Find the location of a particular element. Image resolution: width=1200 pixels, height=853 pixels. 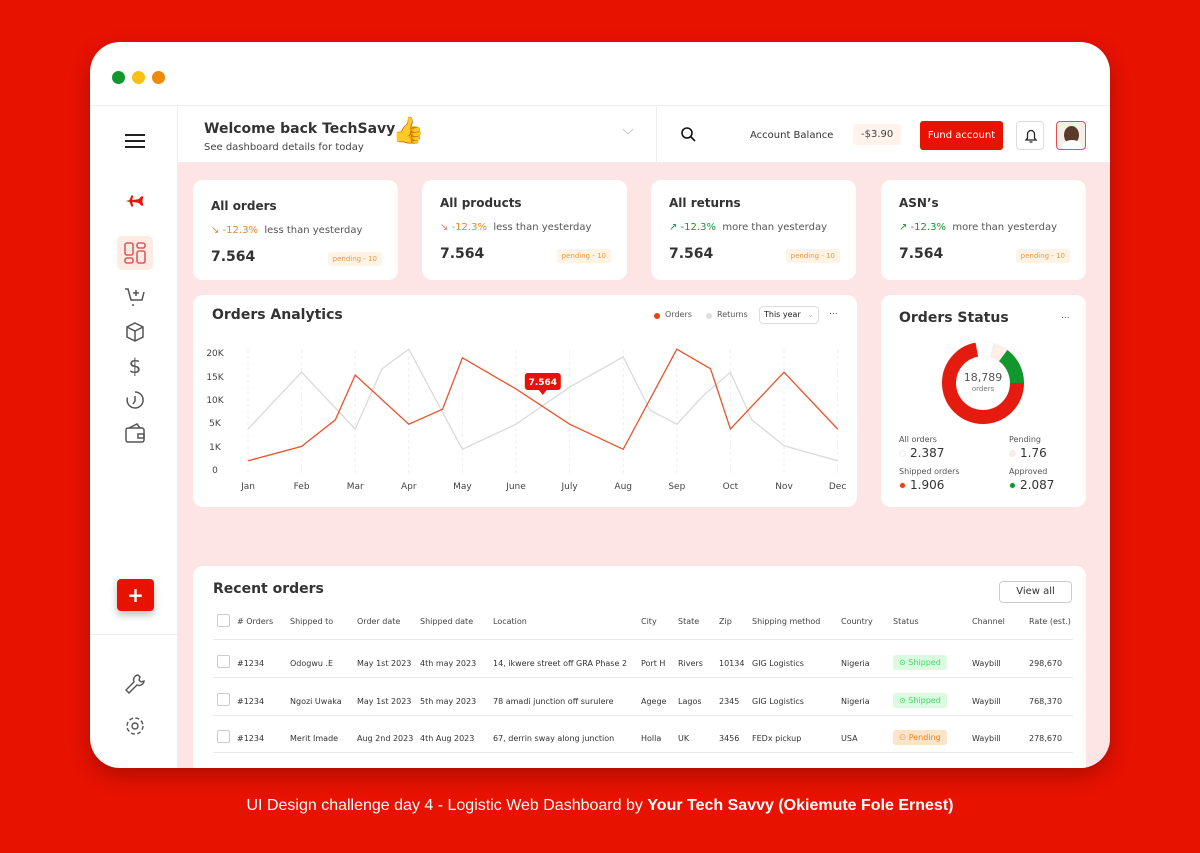

column-header: Status is located at coordinates (906, 621).